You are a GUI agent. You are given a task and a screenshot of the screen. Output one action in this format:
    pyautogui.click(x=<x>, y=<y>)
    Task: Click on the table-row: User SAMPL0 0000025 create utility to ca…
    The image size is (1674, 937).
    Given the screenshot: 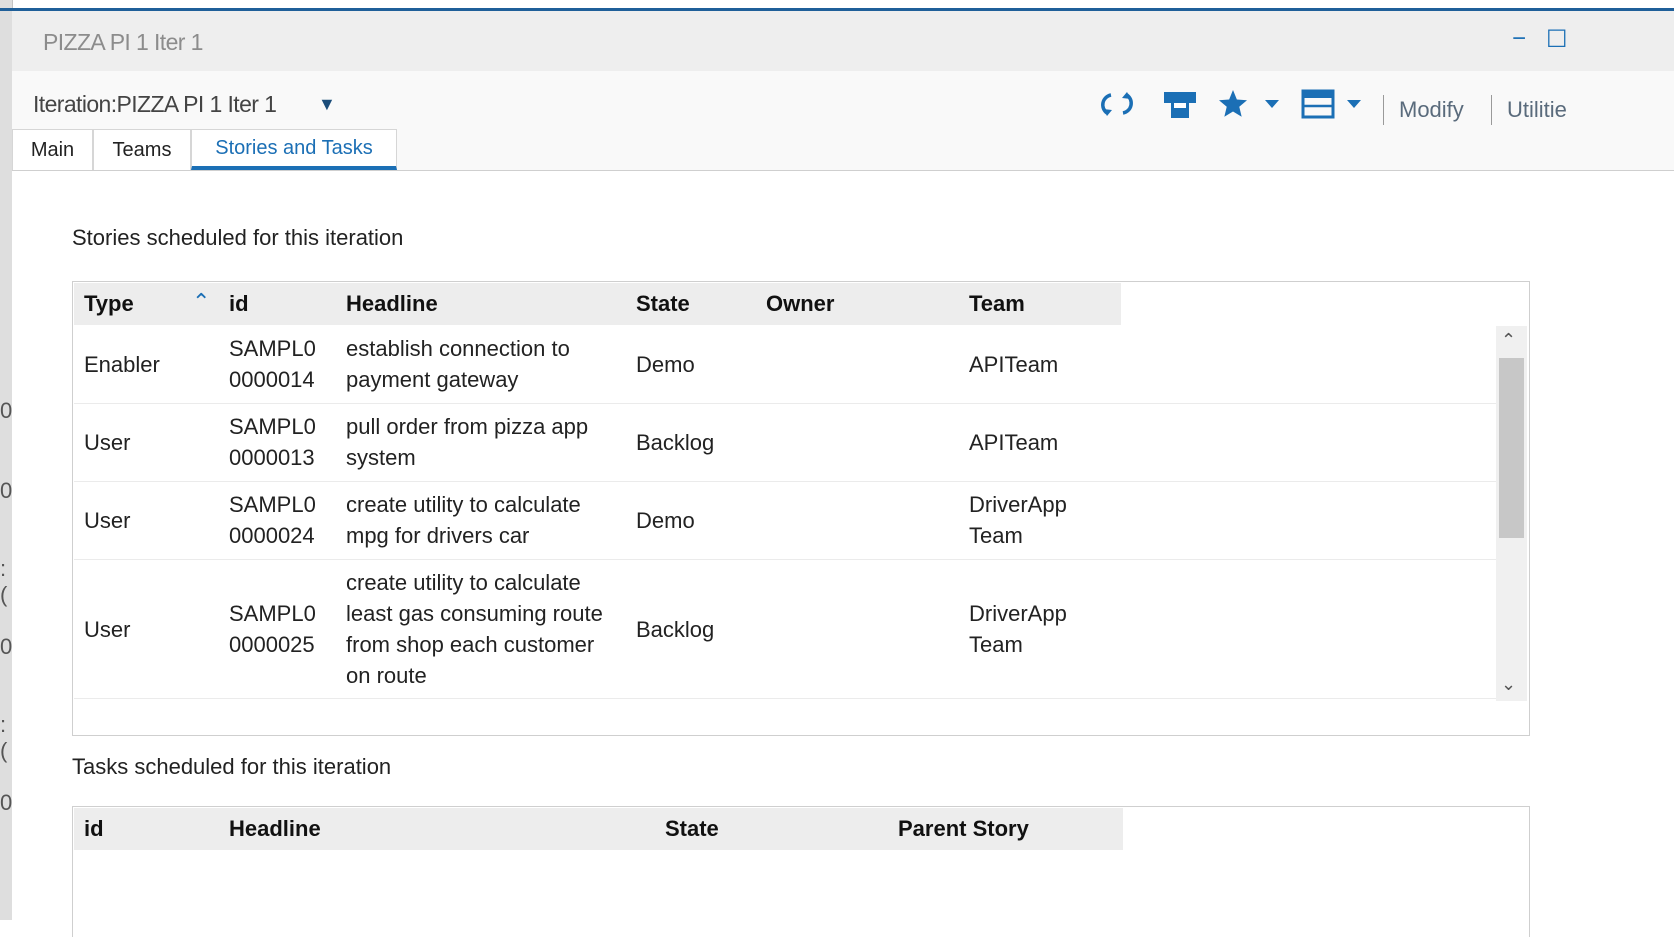 What is the action you would take?
    pyautogui.click(x=785, y=629)
    